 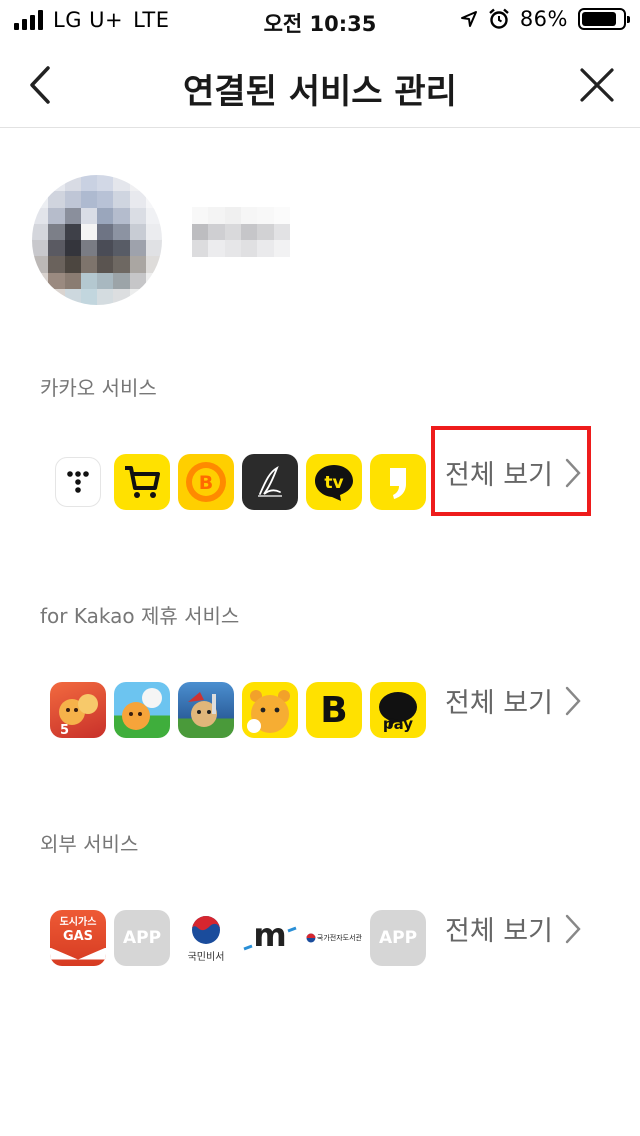 I want to click on navigation-bar: 연결된 서비스 관리, so click(x=320, y=85).